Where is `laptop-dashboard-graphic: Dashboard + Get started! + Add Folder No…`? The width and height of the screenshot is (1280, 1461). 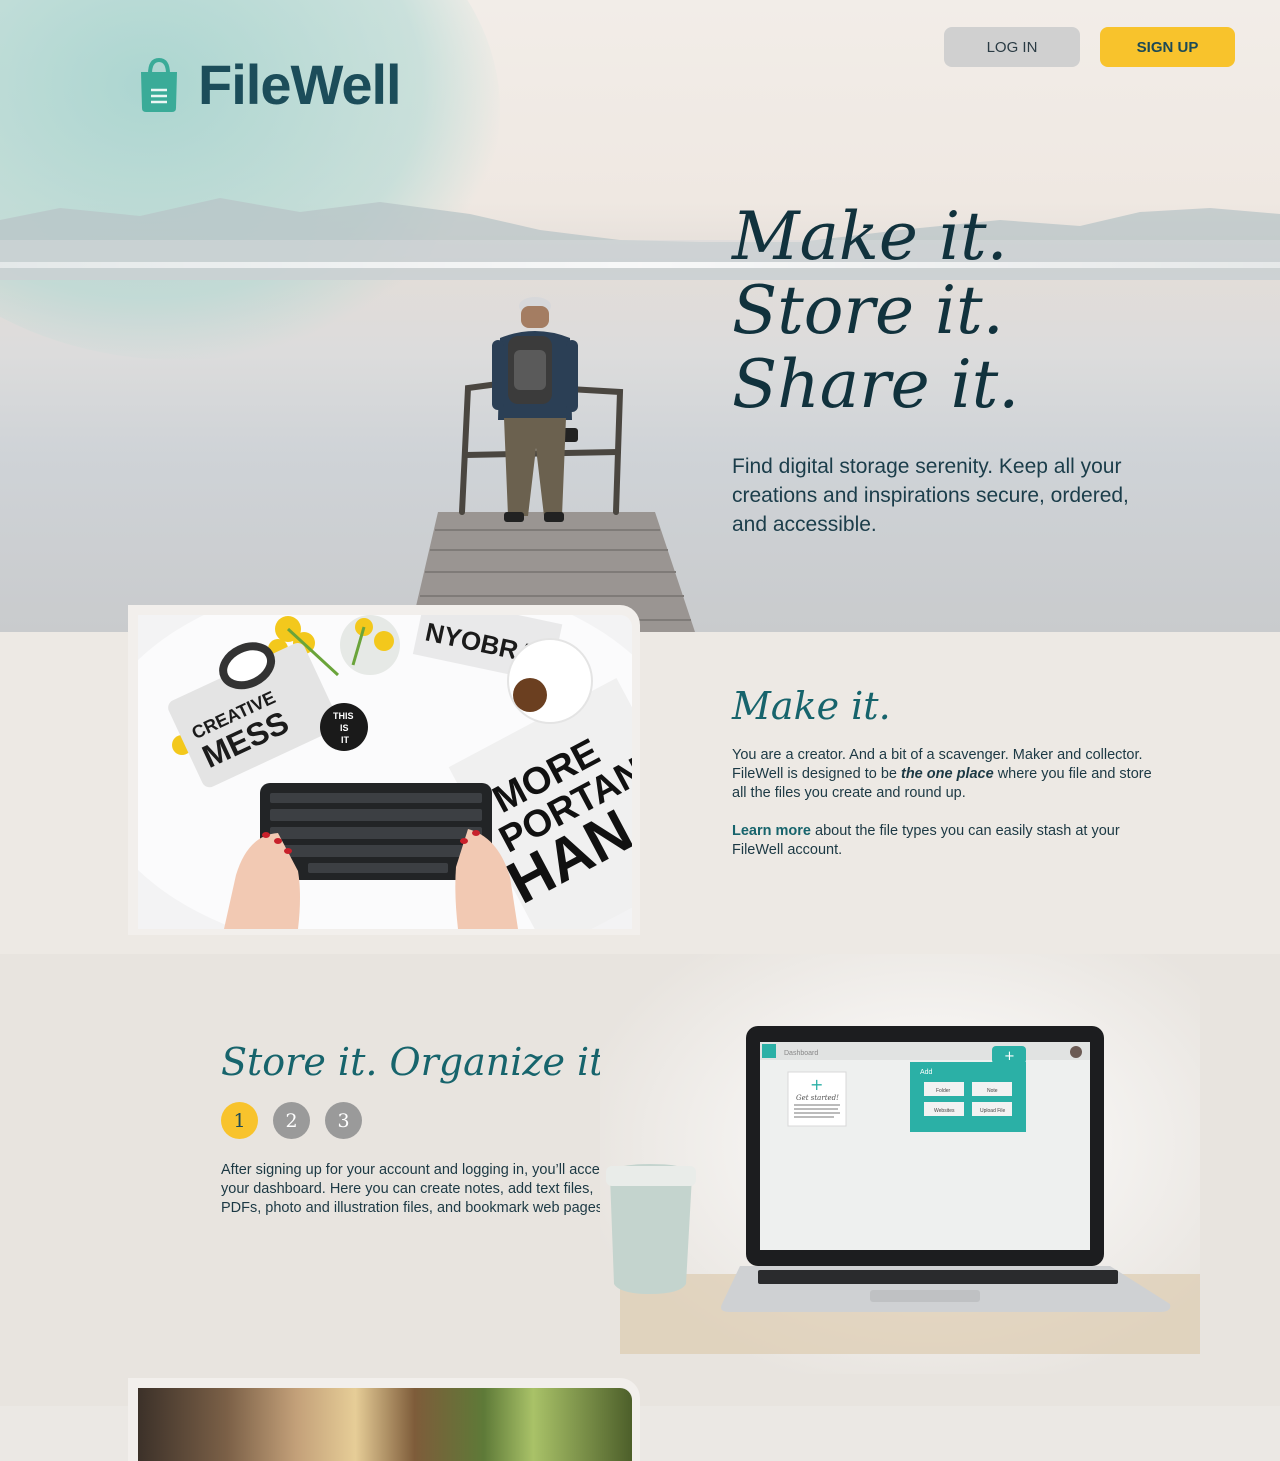
laptop-dashboard-graphic: Dashboard + Get started! + Add Folder No… is located at coordinates (900, 1164).